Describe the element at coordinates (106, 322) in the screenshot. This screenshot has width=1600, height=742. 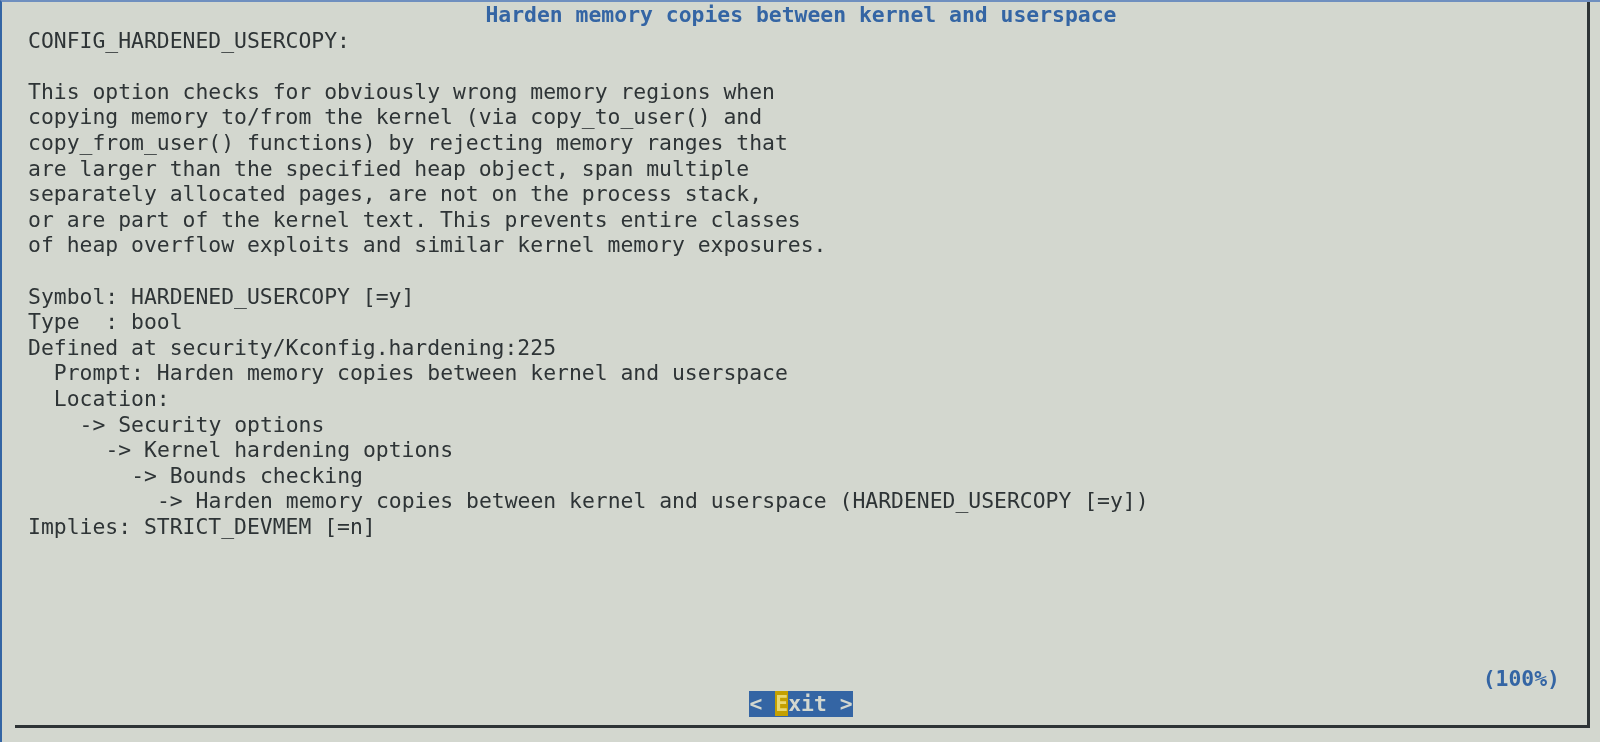
I see `detail-line: Type : bool` at that location.